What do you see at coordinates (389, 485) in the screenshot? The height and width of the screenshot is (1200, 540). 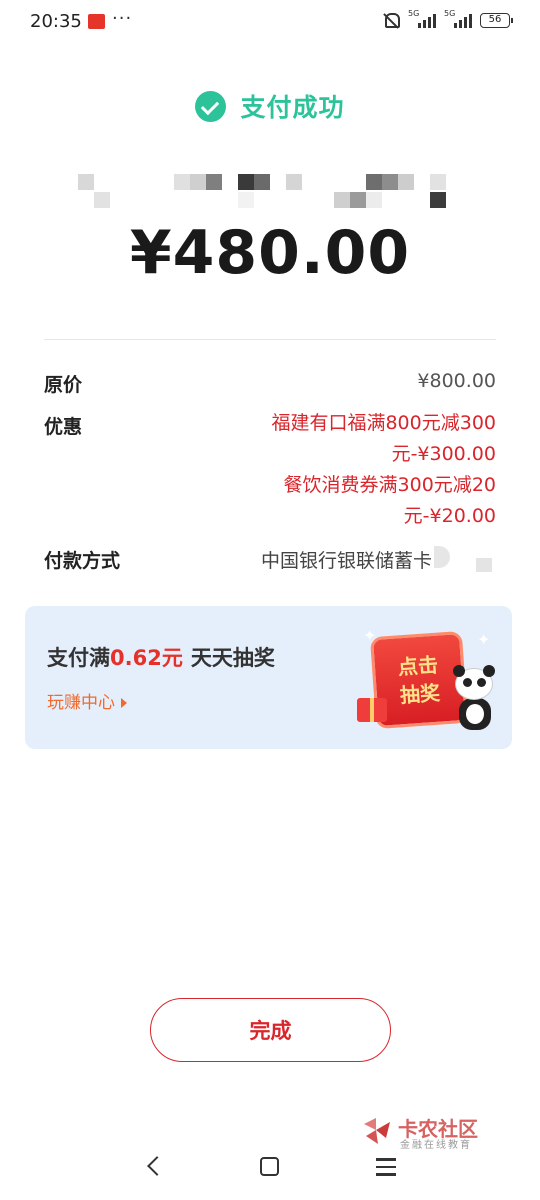 I see `discount-line: 餐饮消费券满300元减20` at bounding box center [389, 485].